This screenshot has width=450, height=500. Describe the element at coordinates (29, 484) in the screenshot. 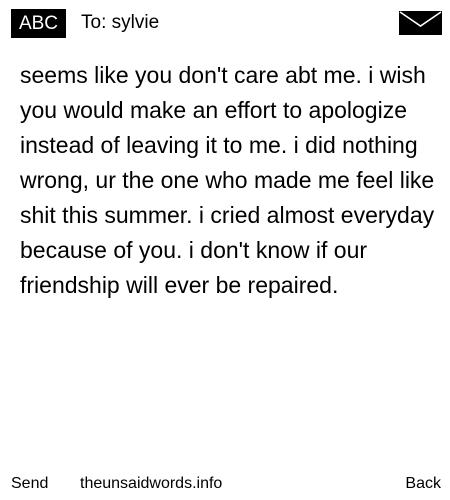

I see `send-button: Send` at that location.